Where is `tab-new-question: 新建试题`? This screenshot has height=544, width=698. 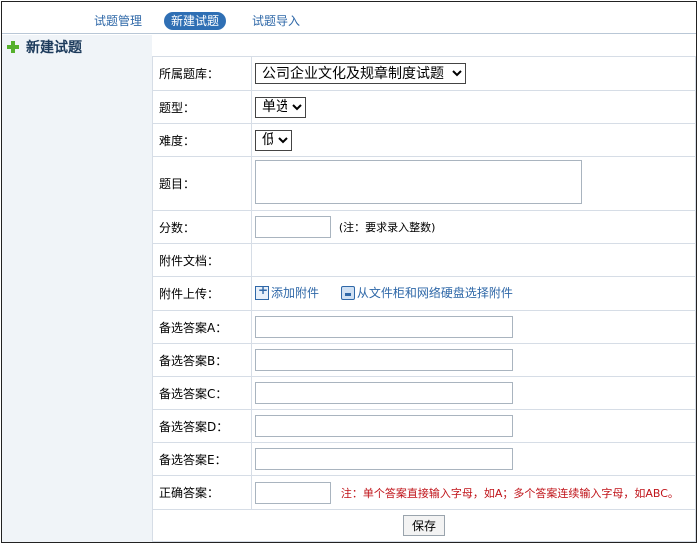
tab-new-question: 新建试题 is located at coordinates (195, 21).